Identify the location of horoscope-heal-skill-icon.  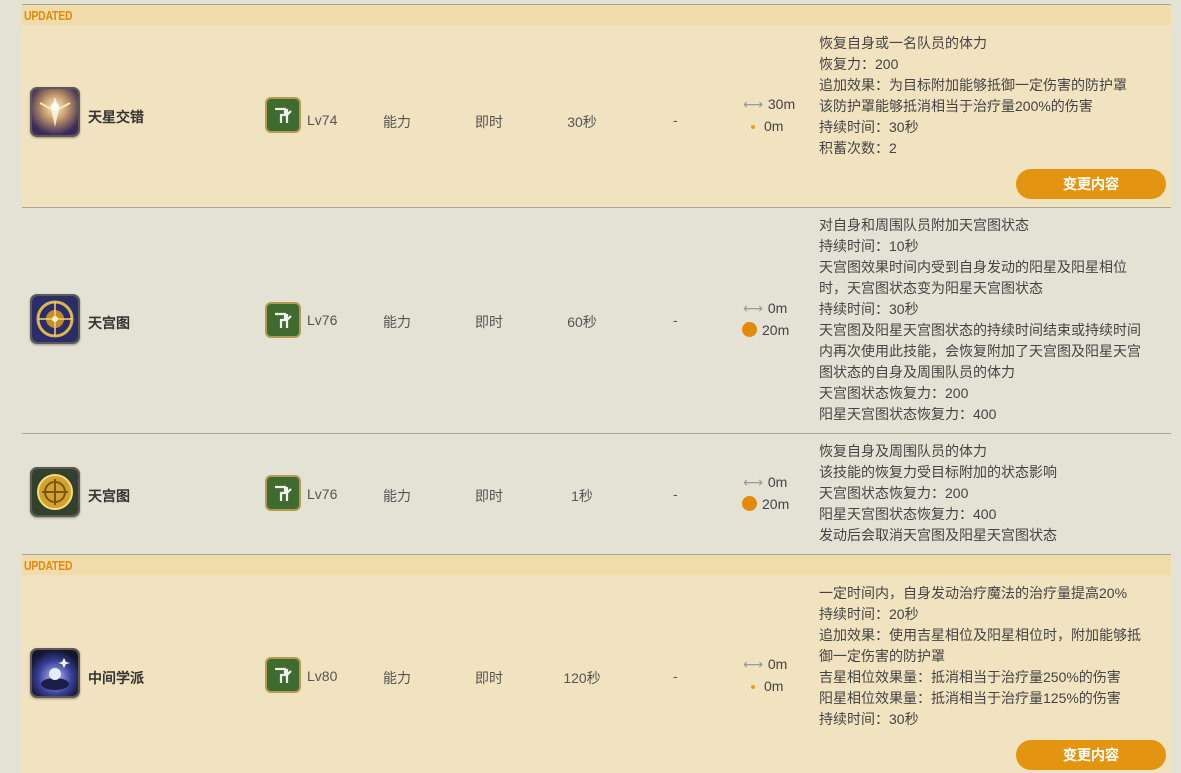
(55, 492).